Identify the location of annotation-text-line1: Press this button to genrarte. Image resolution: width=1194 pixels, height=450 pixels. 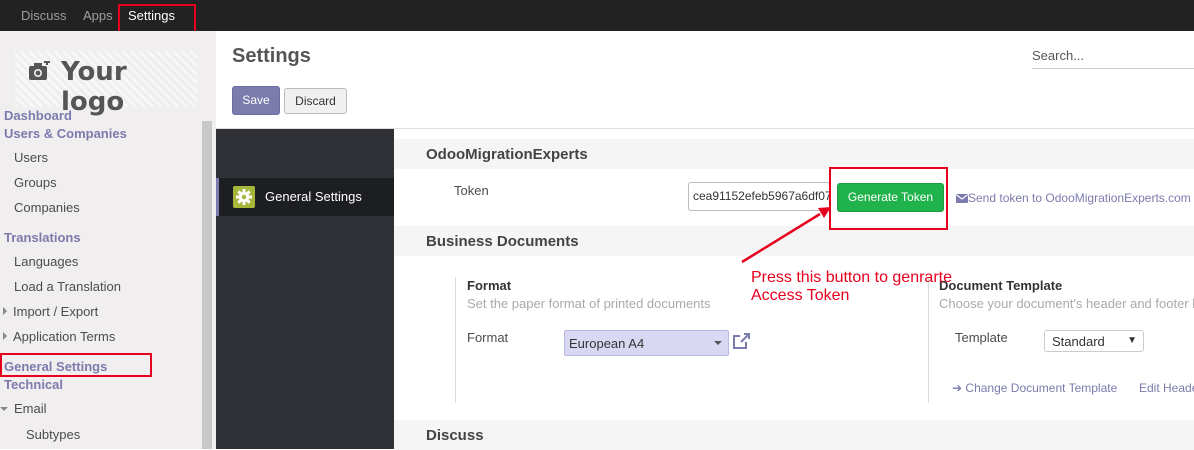
(851, 277).